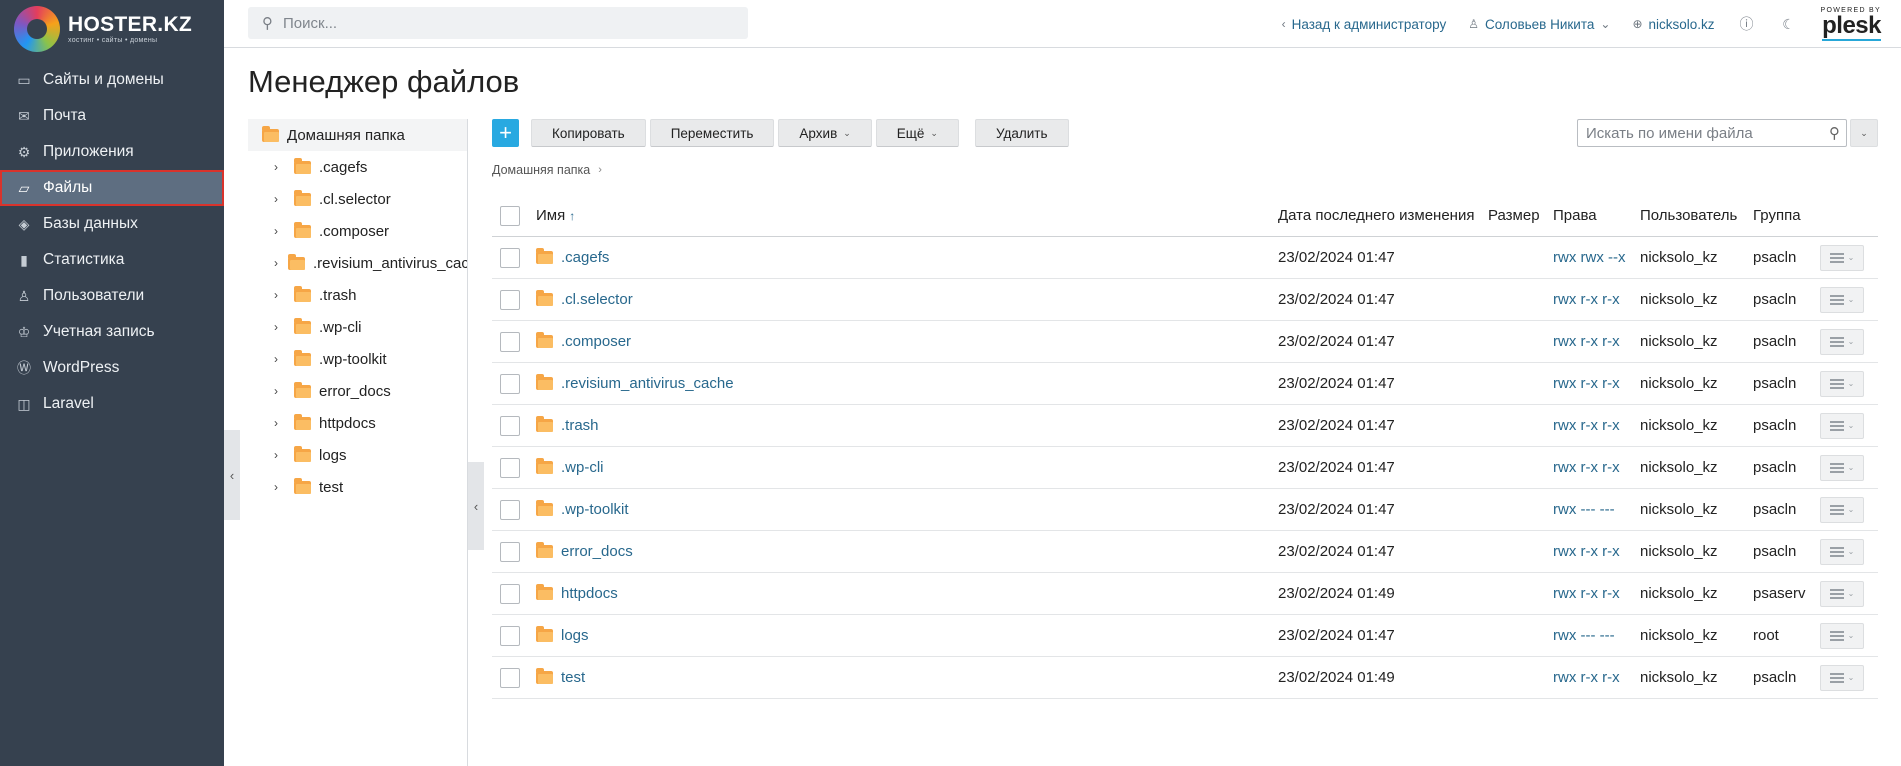 The height and width of the screenshot is (766, 1901). I want to click on sidebar-item-5: ▮ Статистика, so click(112, 260).